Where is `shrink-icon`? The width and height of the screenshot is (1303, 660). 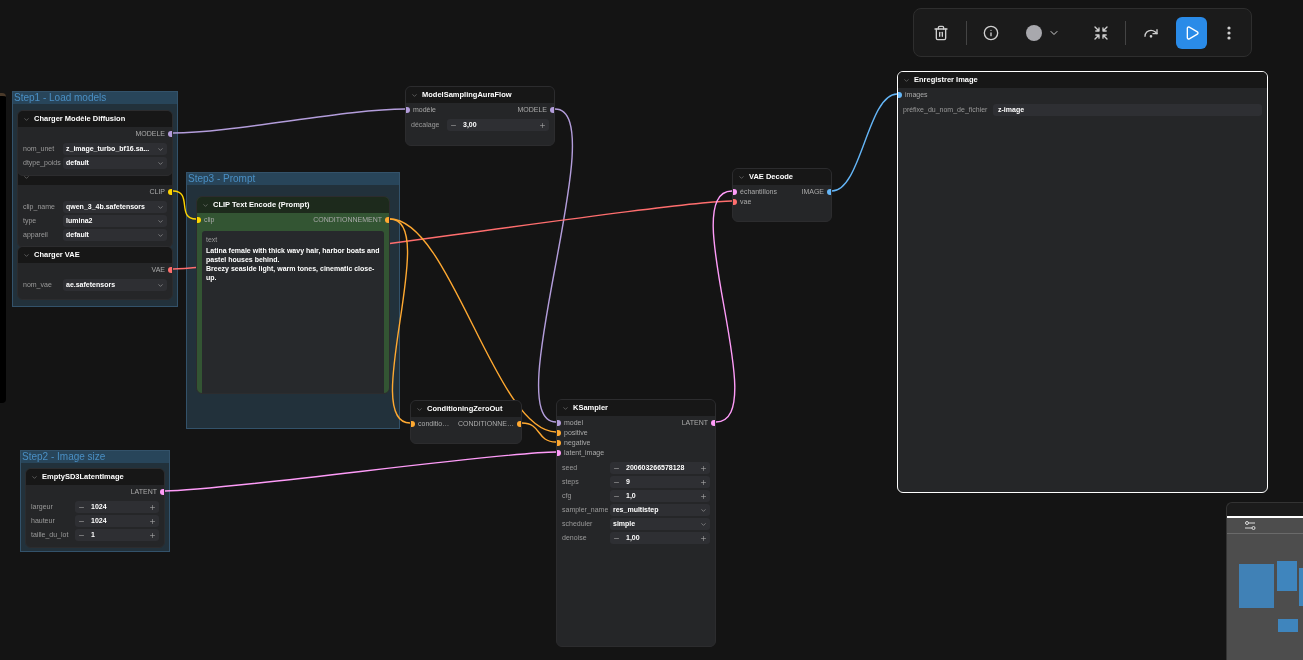 shrink-icon is located at coordinates (1100, 32).